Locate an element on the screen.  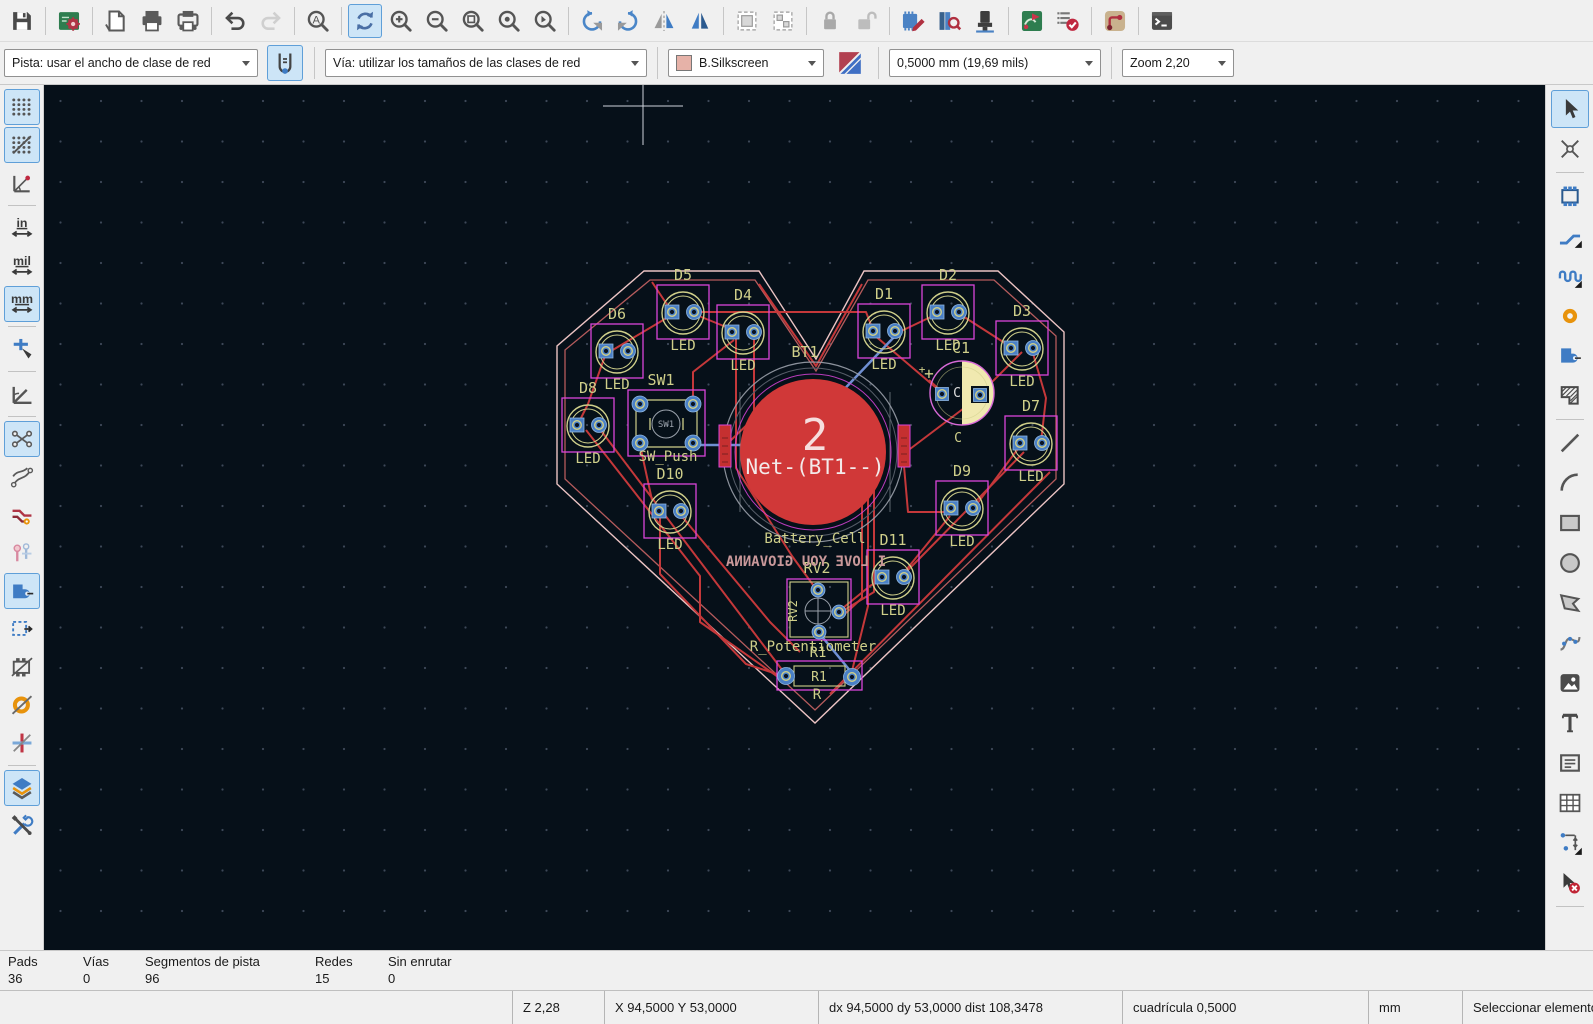
add-text-tool-button is located at coordinates (1570, 723).